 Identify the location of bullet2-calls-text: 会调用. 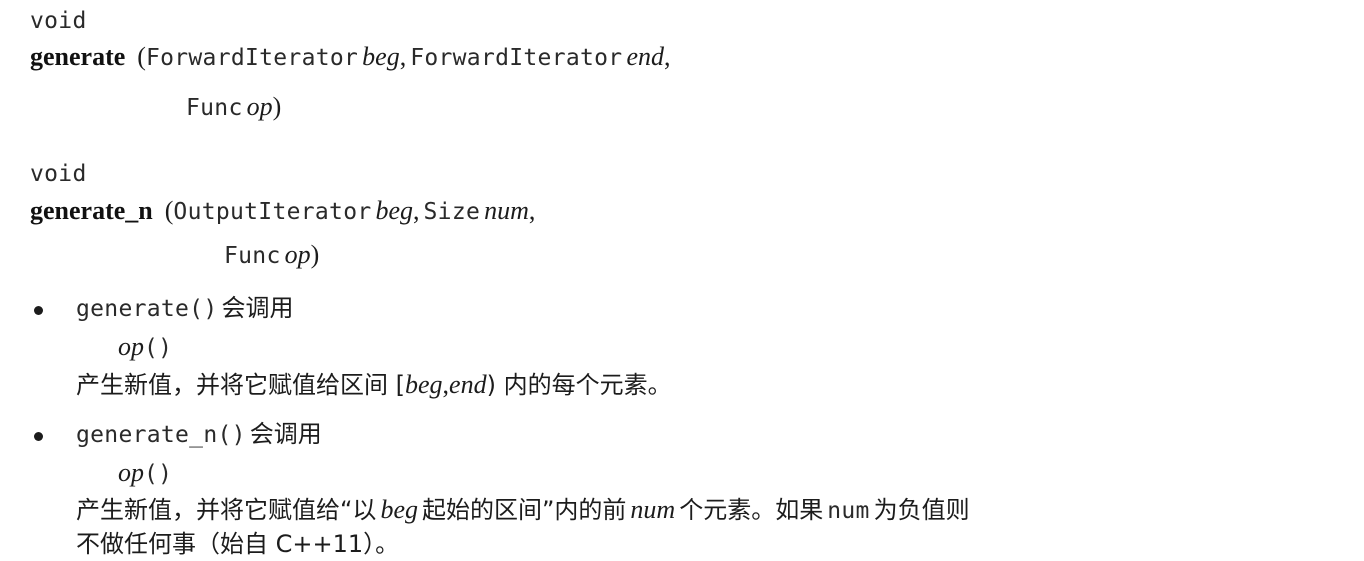
(285, 434).